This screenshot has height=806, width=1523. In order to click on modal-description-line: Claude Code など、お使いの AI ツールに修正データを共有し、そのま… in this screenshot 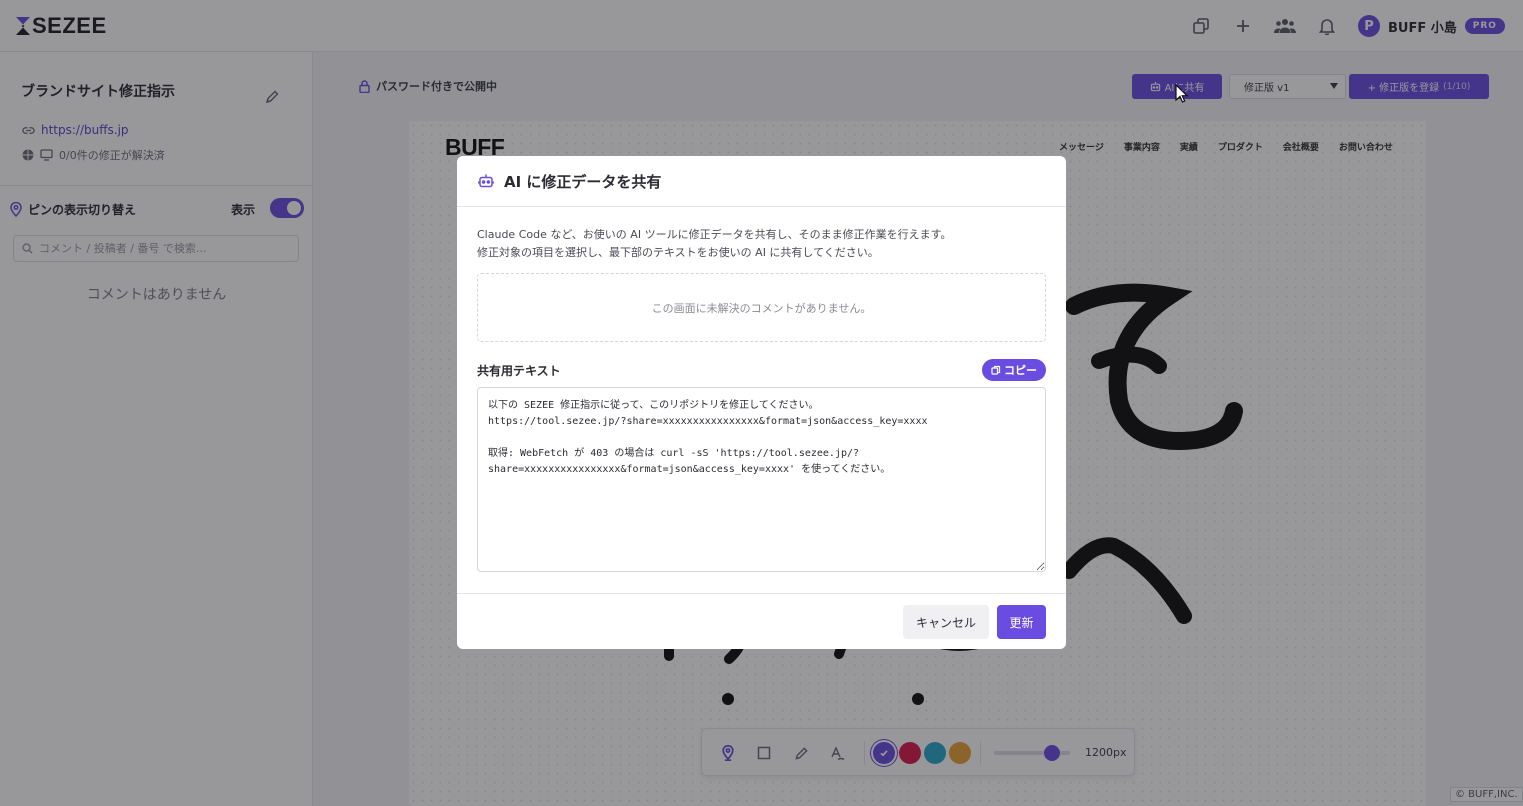, I will do `click(714, 234)`.